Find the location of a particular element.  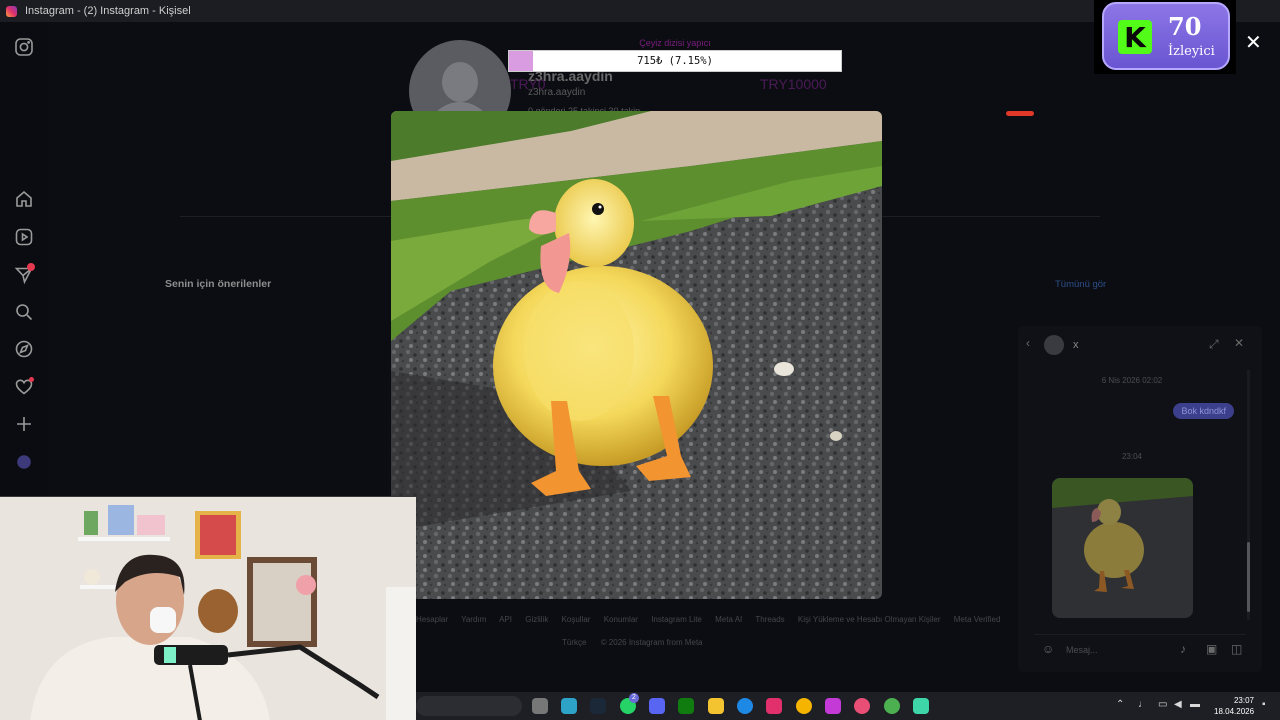

donation-progress-text: 715₺ (7.15%) is located at coordinates (675, 61).